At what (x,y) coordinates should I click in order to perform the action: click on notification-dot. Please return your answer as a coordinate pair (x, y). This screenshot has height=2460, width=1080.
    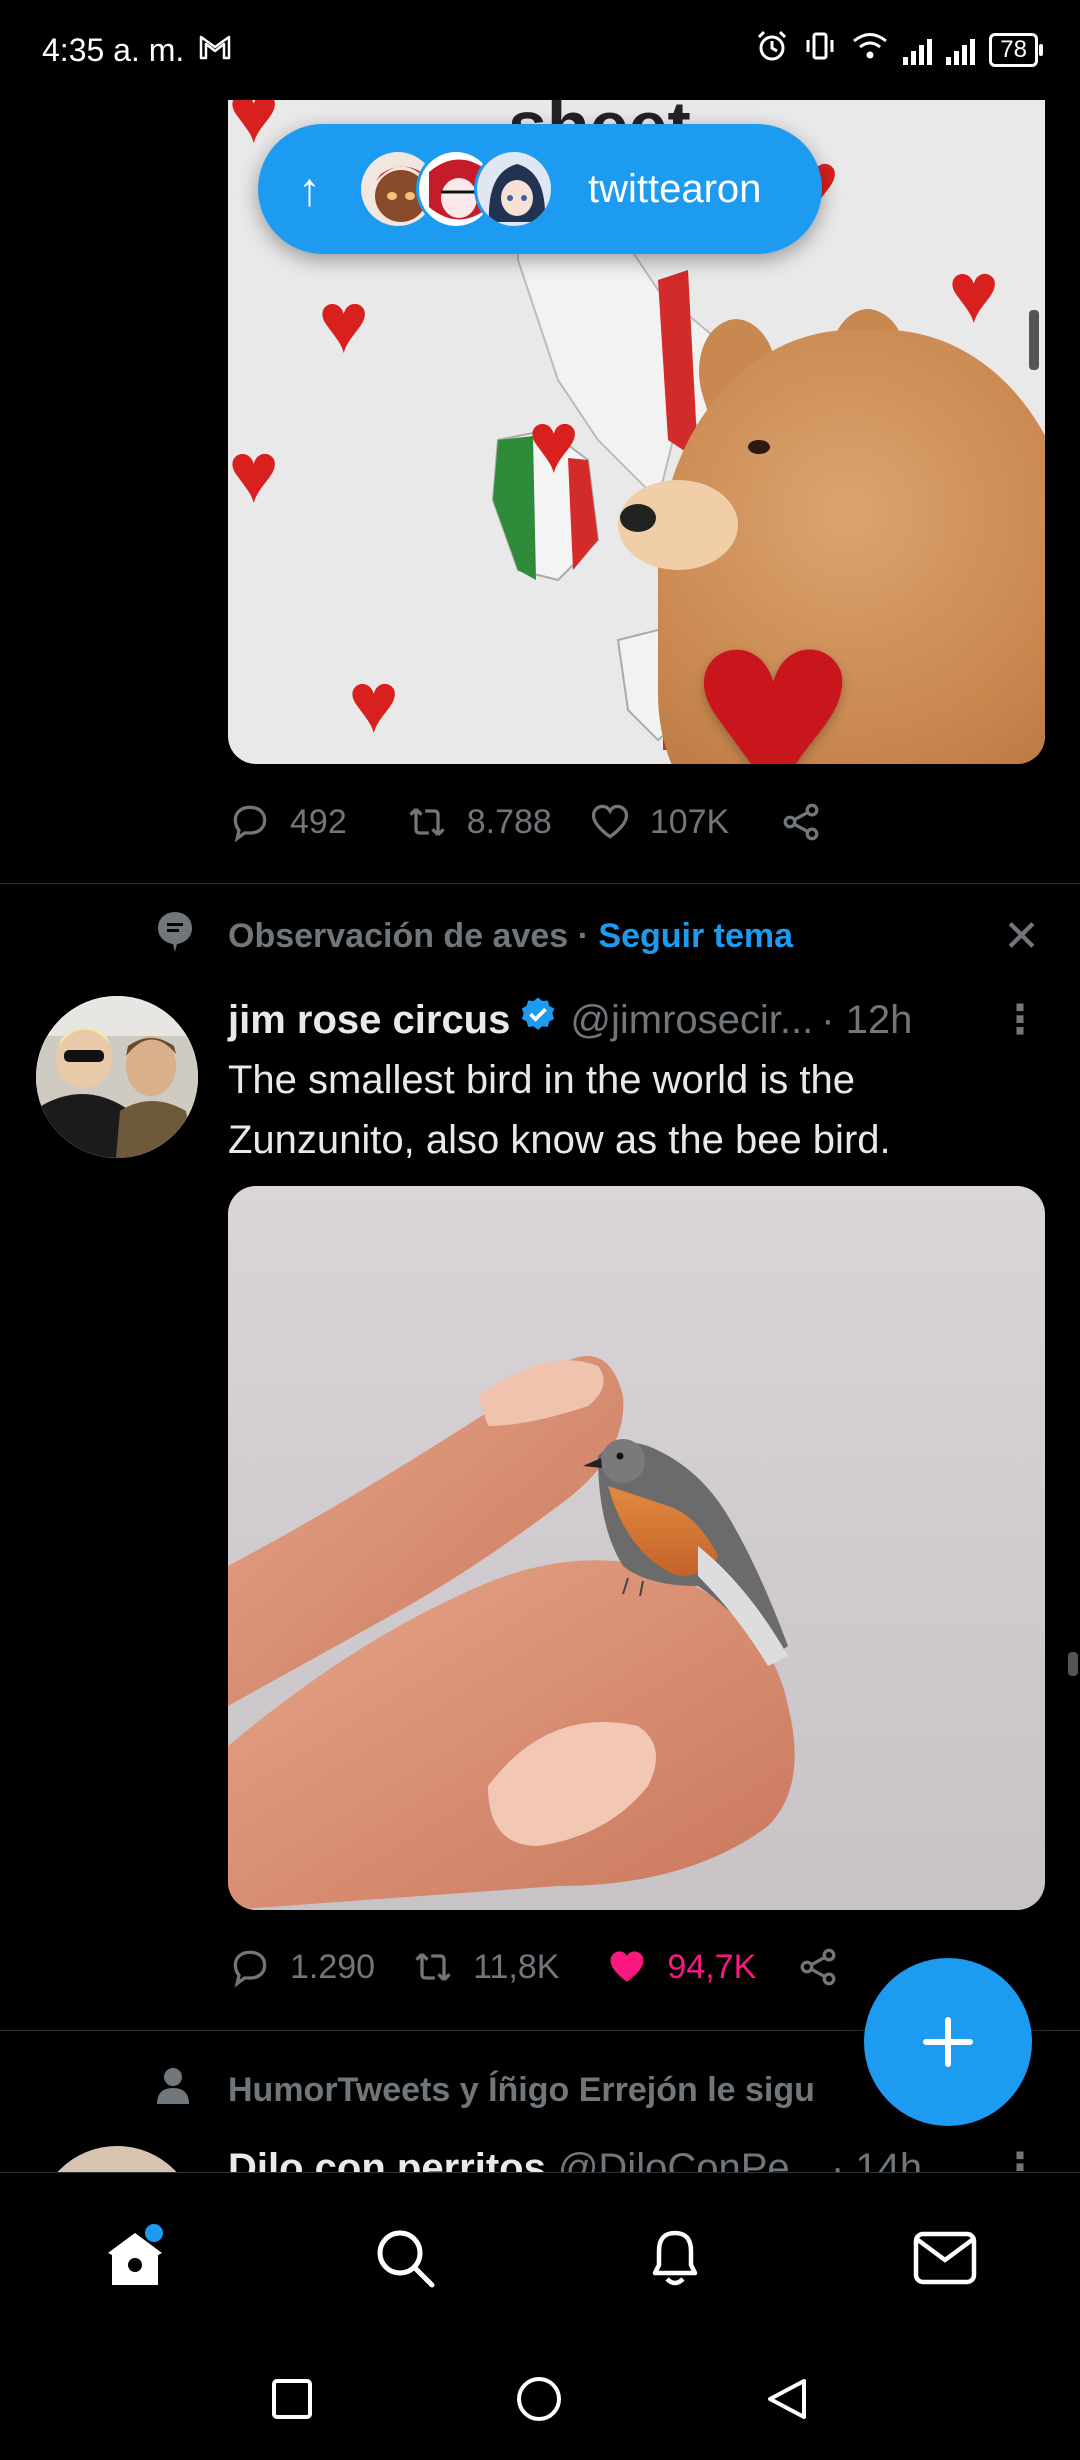
    Looking at the image, I should click on (154, 2232).